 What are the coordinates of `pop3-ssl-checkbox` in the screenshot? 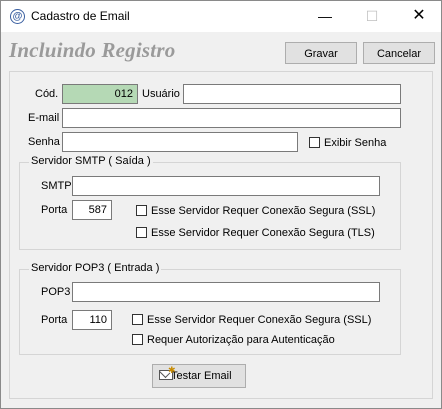 It's located at (137, 319).